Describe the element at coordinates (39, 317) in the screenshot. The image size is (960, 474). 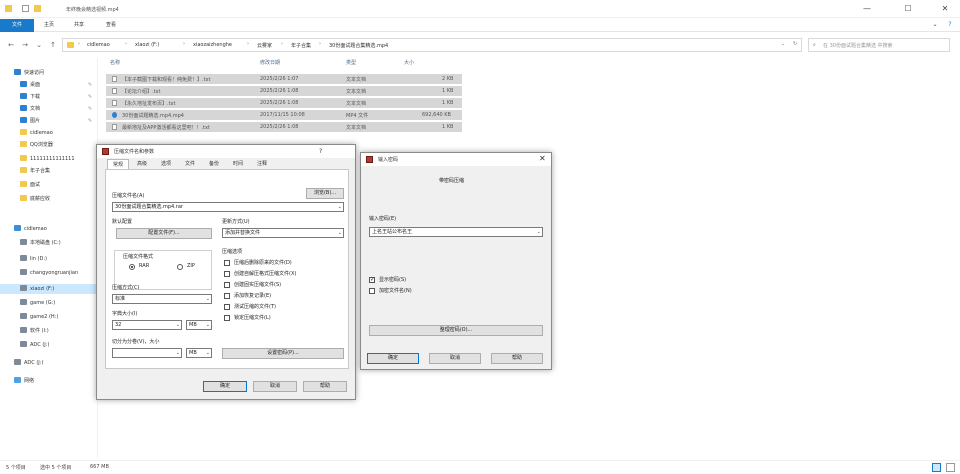
I see `sidebar-item-drive-h: game2 (H:)` at that location.